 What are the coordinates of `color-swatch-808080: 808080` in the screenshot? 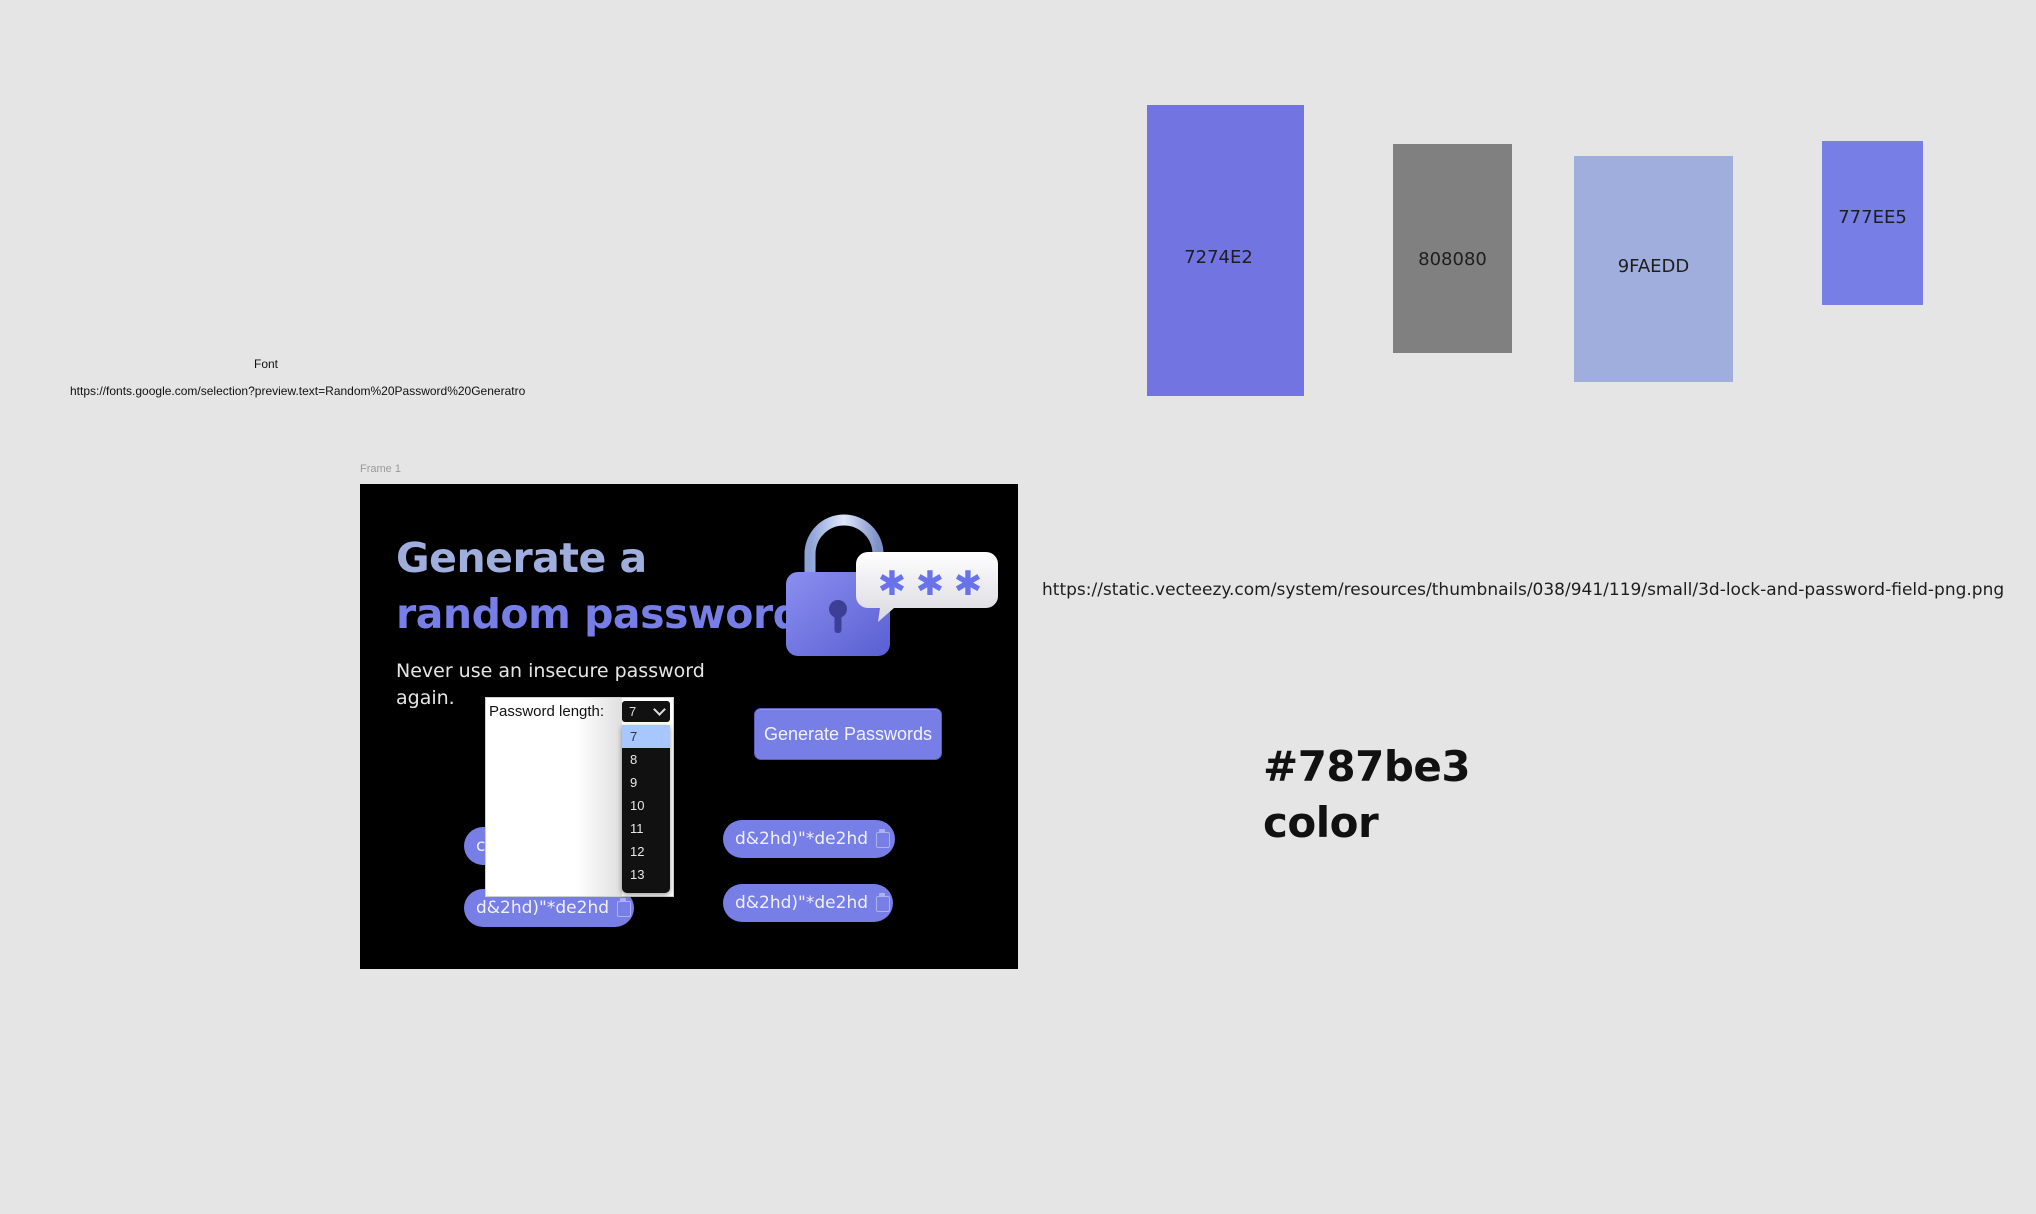 It's located at (1452, 248).